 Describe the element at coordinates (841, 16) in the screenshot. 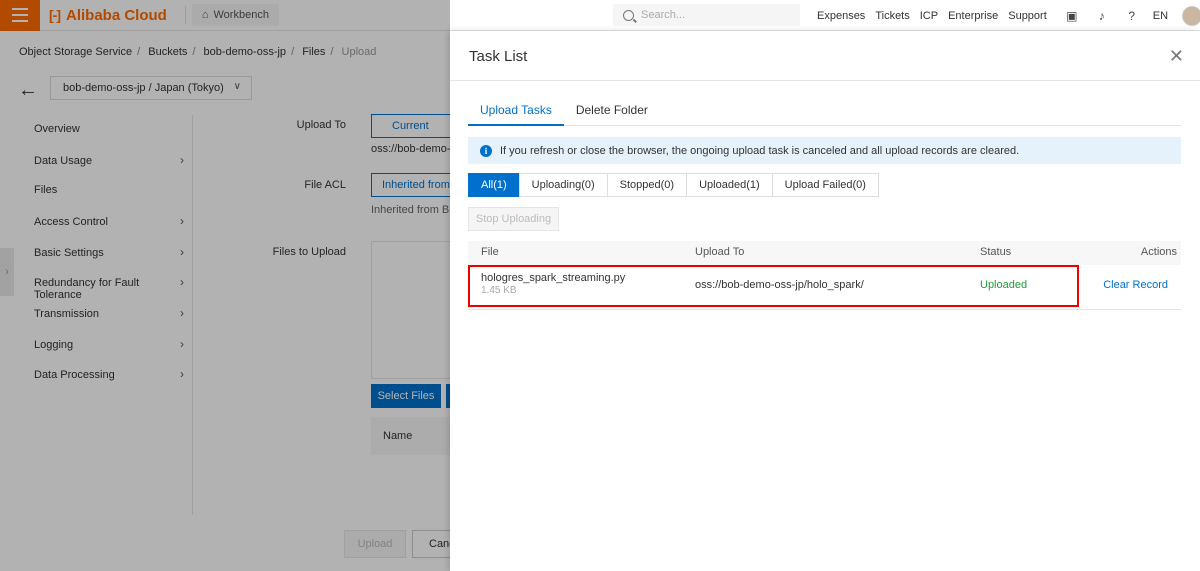

I see `nav-expenses: Expenses` at that location.